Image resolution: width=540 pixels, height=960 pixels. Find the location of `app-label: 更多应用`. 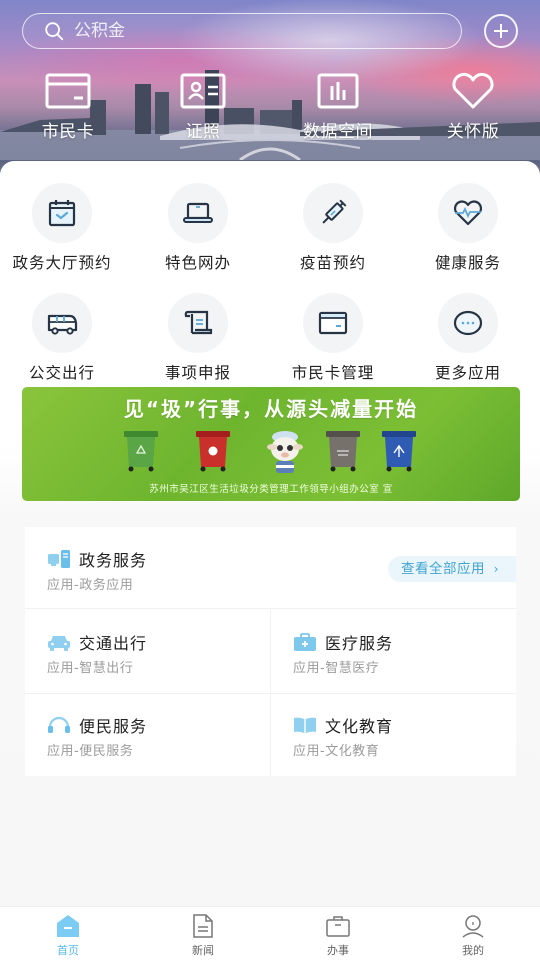

app-label: 更多应用 is located at coordinates (467, 373).